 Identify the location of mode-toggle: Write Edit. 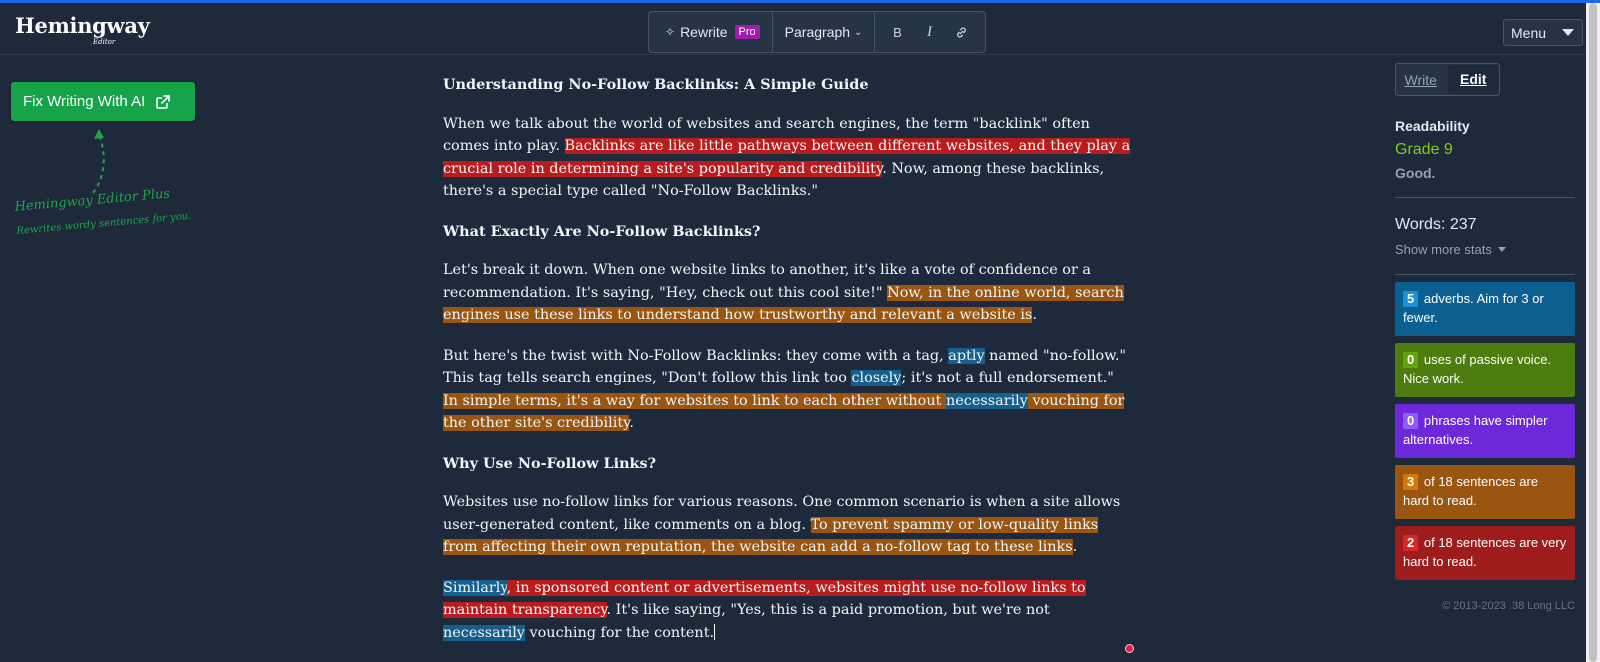
(1447, 79).